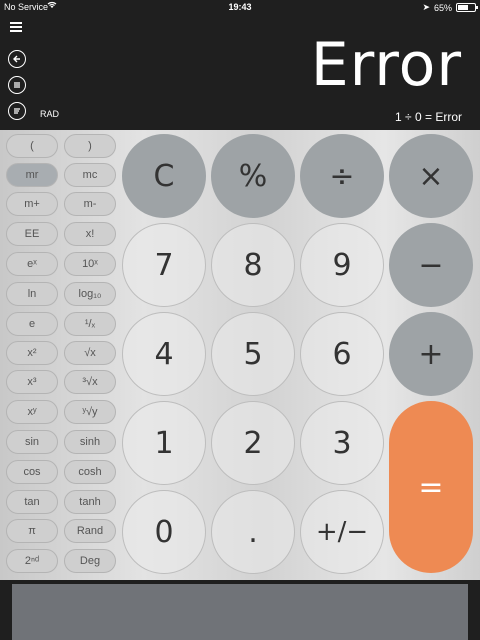 The image size is (480, 640). I want to click on menu-icon, so click(16, 27).